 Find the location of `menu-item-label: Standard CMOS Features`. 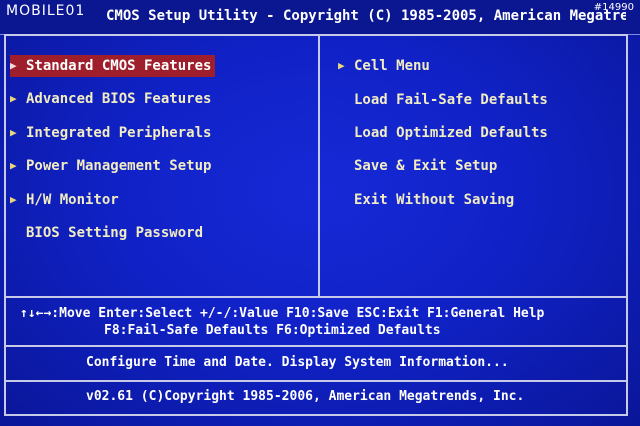

menu-item-label: Standard CMOS Features is located at coordinates (119, 66).